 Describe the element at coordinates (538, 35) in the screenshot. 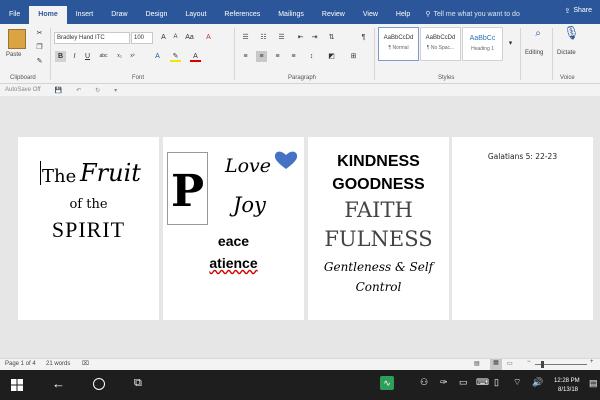

I see `find-icon: ⌕` at that location.